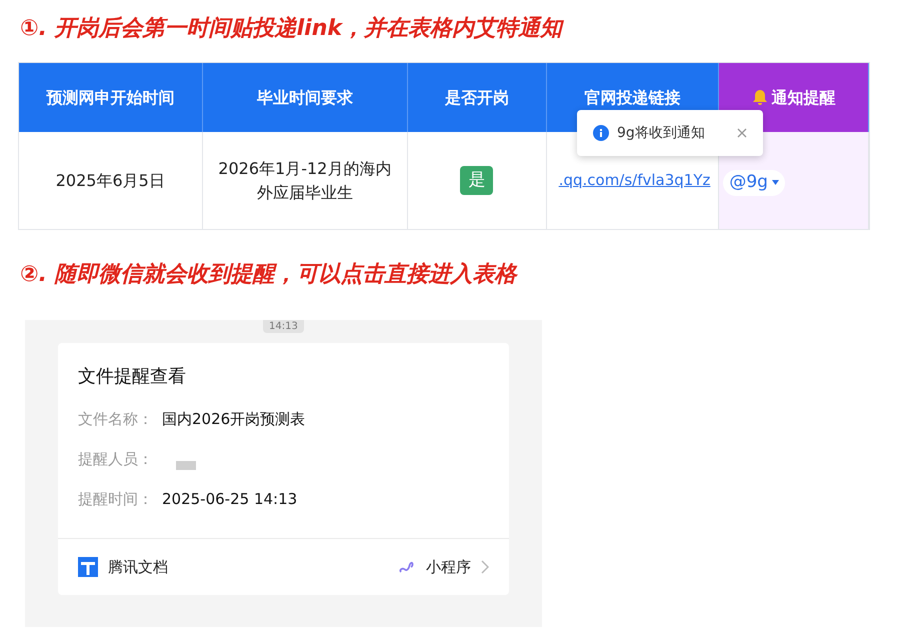 The height and width of the screenshot is (640, 900). What do you see at coordinates (110, 181) in the screenshot?
I see `table-cell-text: 2025年6月5日` at bounding box center [110, 181].